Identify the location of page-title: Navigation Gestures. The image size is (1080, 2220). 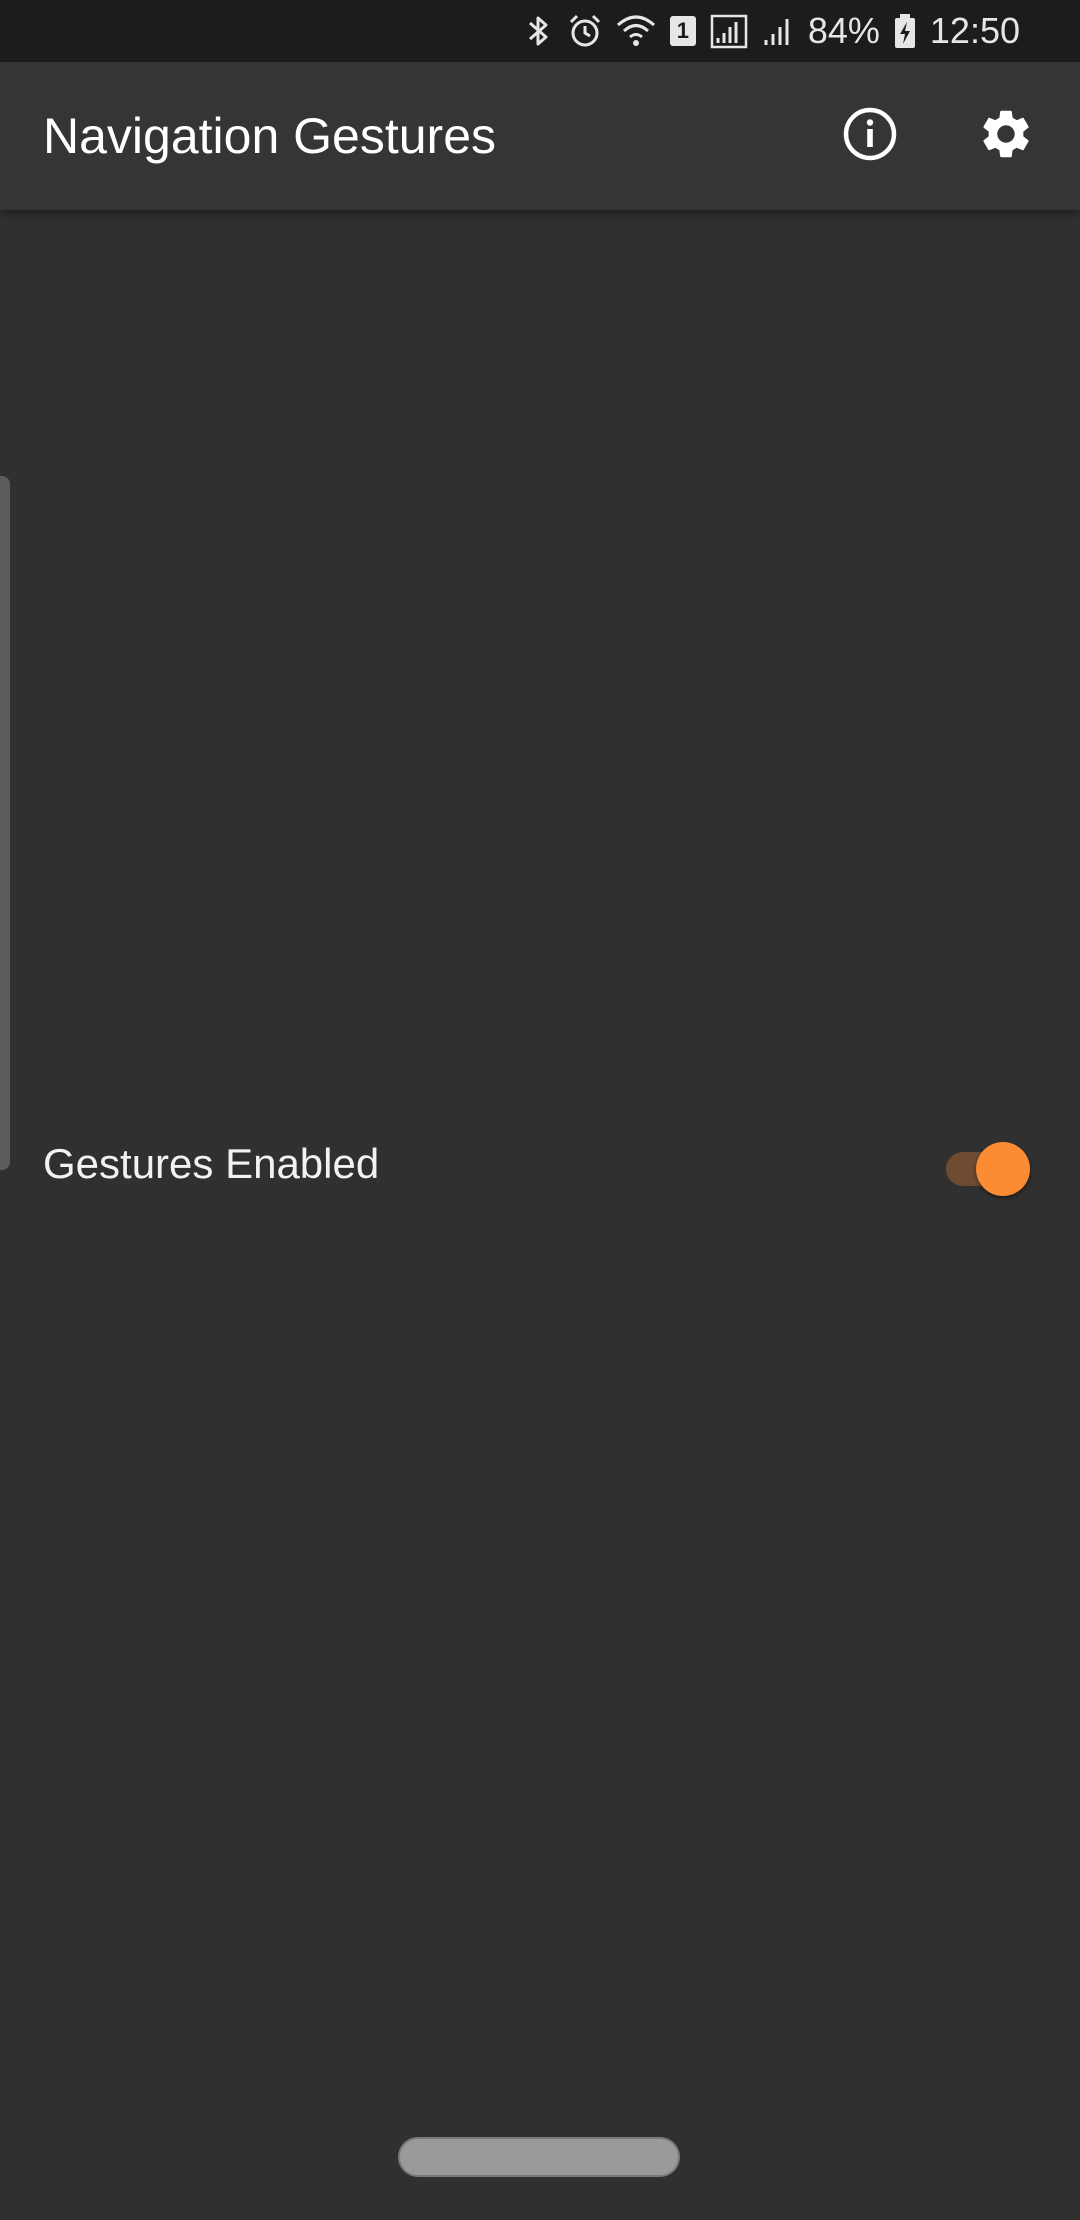
(270, 136).